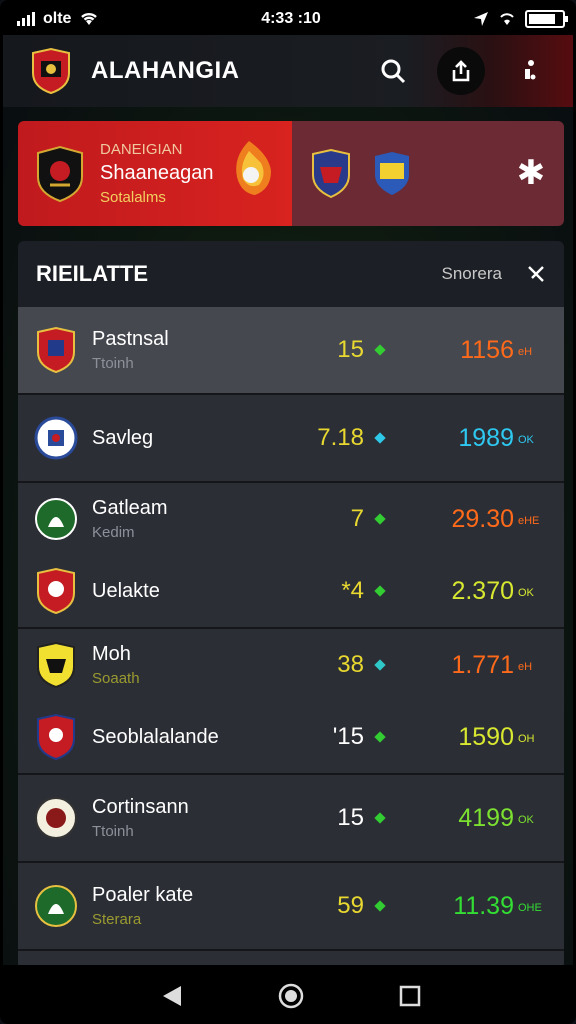 The height and width of the screenshot is (1024, 576). I want to click on status-right, so click(466, 19).